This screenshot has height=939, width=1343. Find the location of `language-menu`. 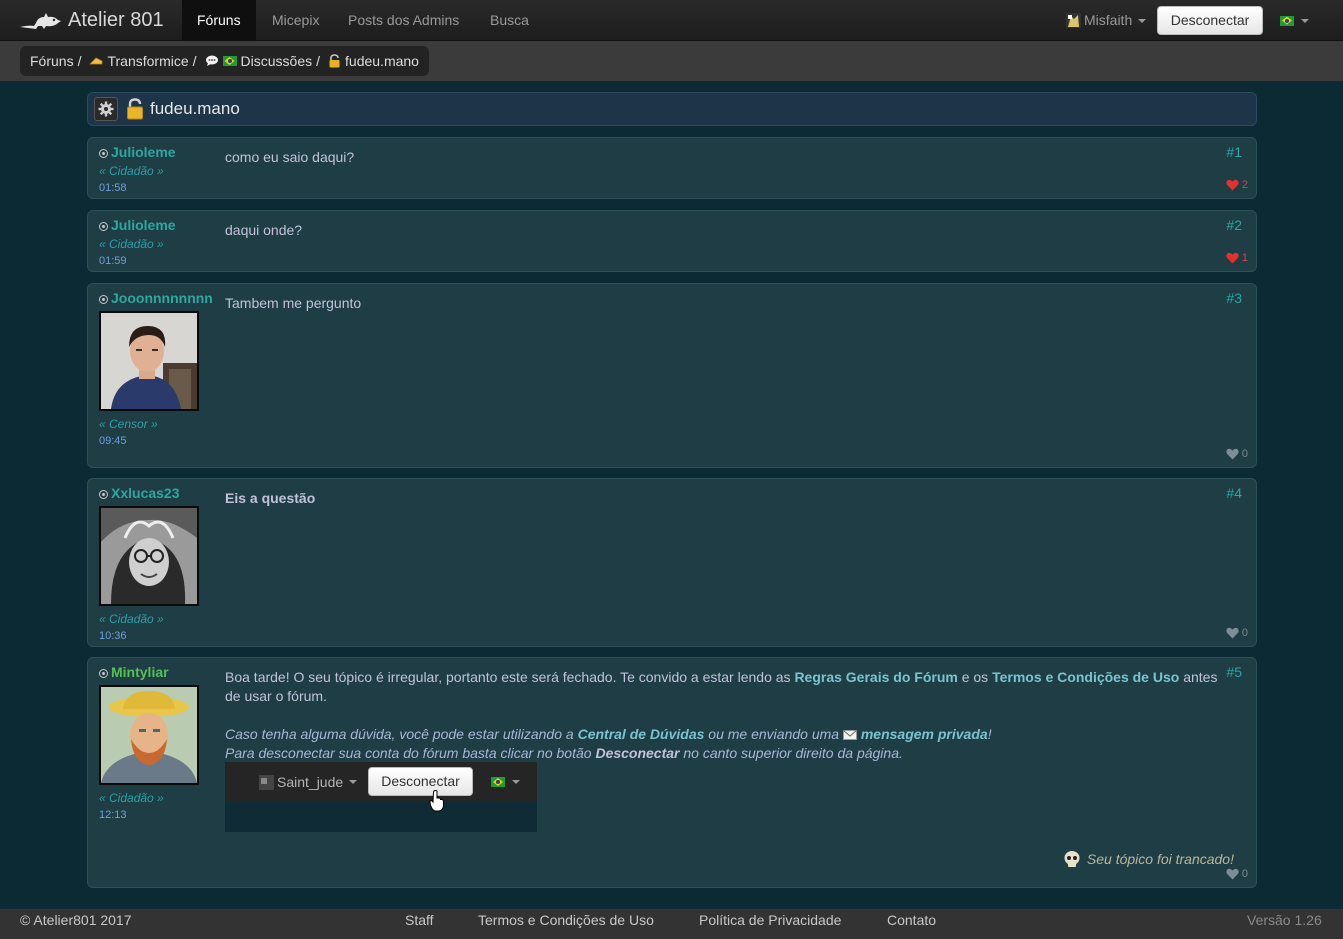

language-menu is located at coordinates (1294, 20).